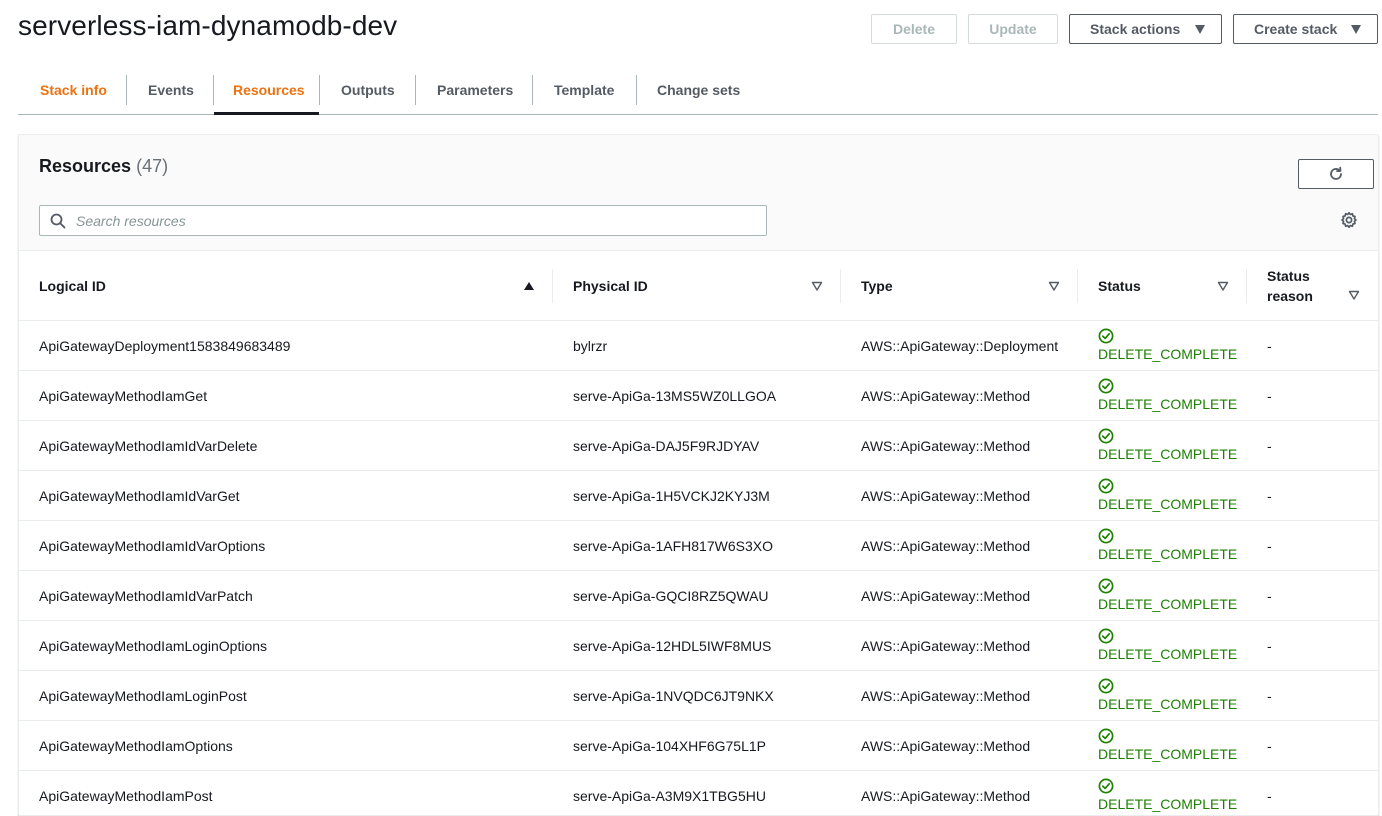 The image size is (1382, 816). I want to click on physical-id: serve-ApiGa-1AFH817W6S3XO, so click(697, 546).